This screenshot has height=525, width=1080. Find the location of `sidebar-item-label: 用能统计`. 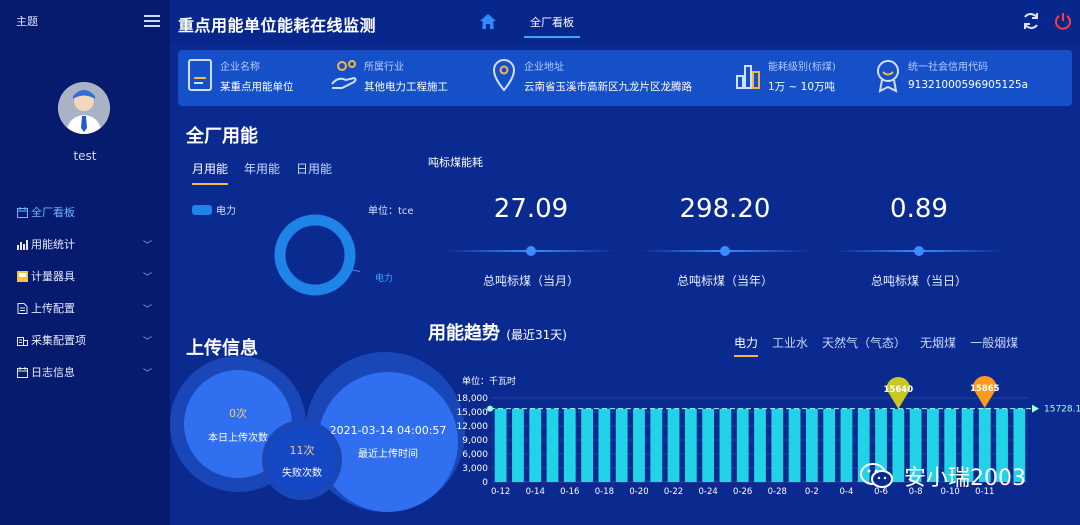

sidebar-item-label: 用能统计 is located at coordinates (53, 244).